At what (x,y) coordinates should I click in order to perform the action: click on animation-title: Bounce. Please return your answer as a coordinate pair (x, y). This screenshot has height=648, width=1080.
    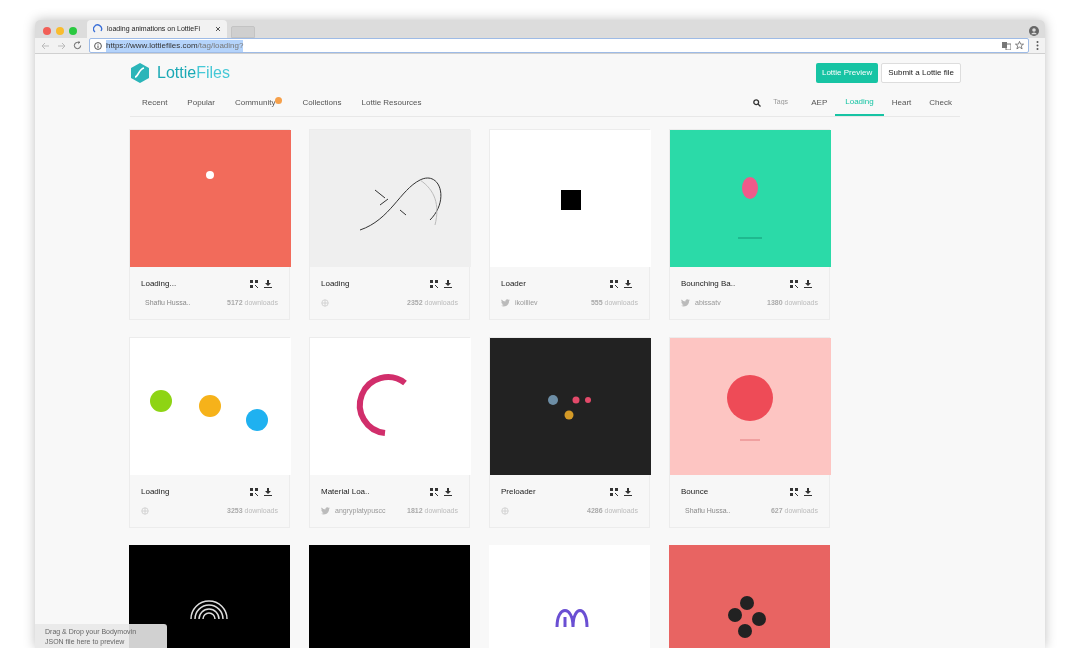
    Looking at the image, I should click on (695, 492).